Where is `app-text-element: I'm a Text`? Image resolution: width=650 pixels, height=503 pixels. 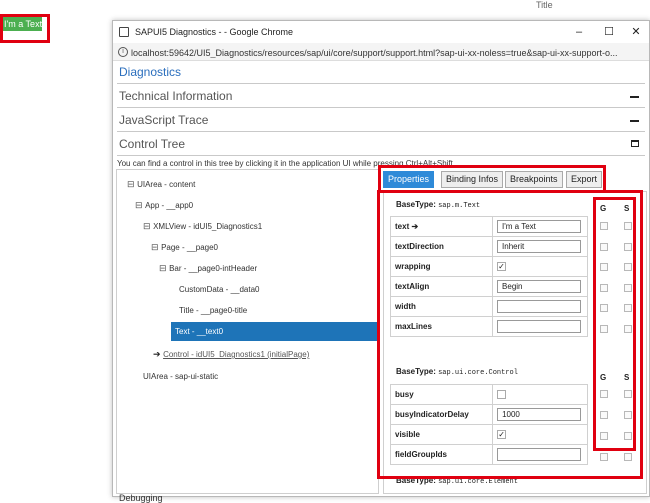 app-text-element: I'm a Text is located at coordinates (22, 24).